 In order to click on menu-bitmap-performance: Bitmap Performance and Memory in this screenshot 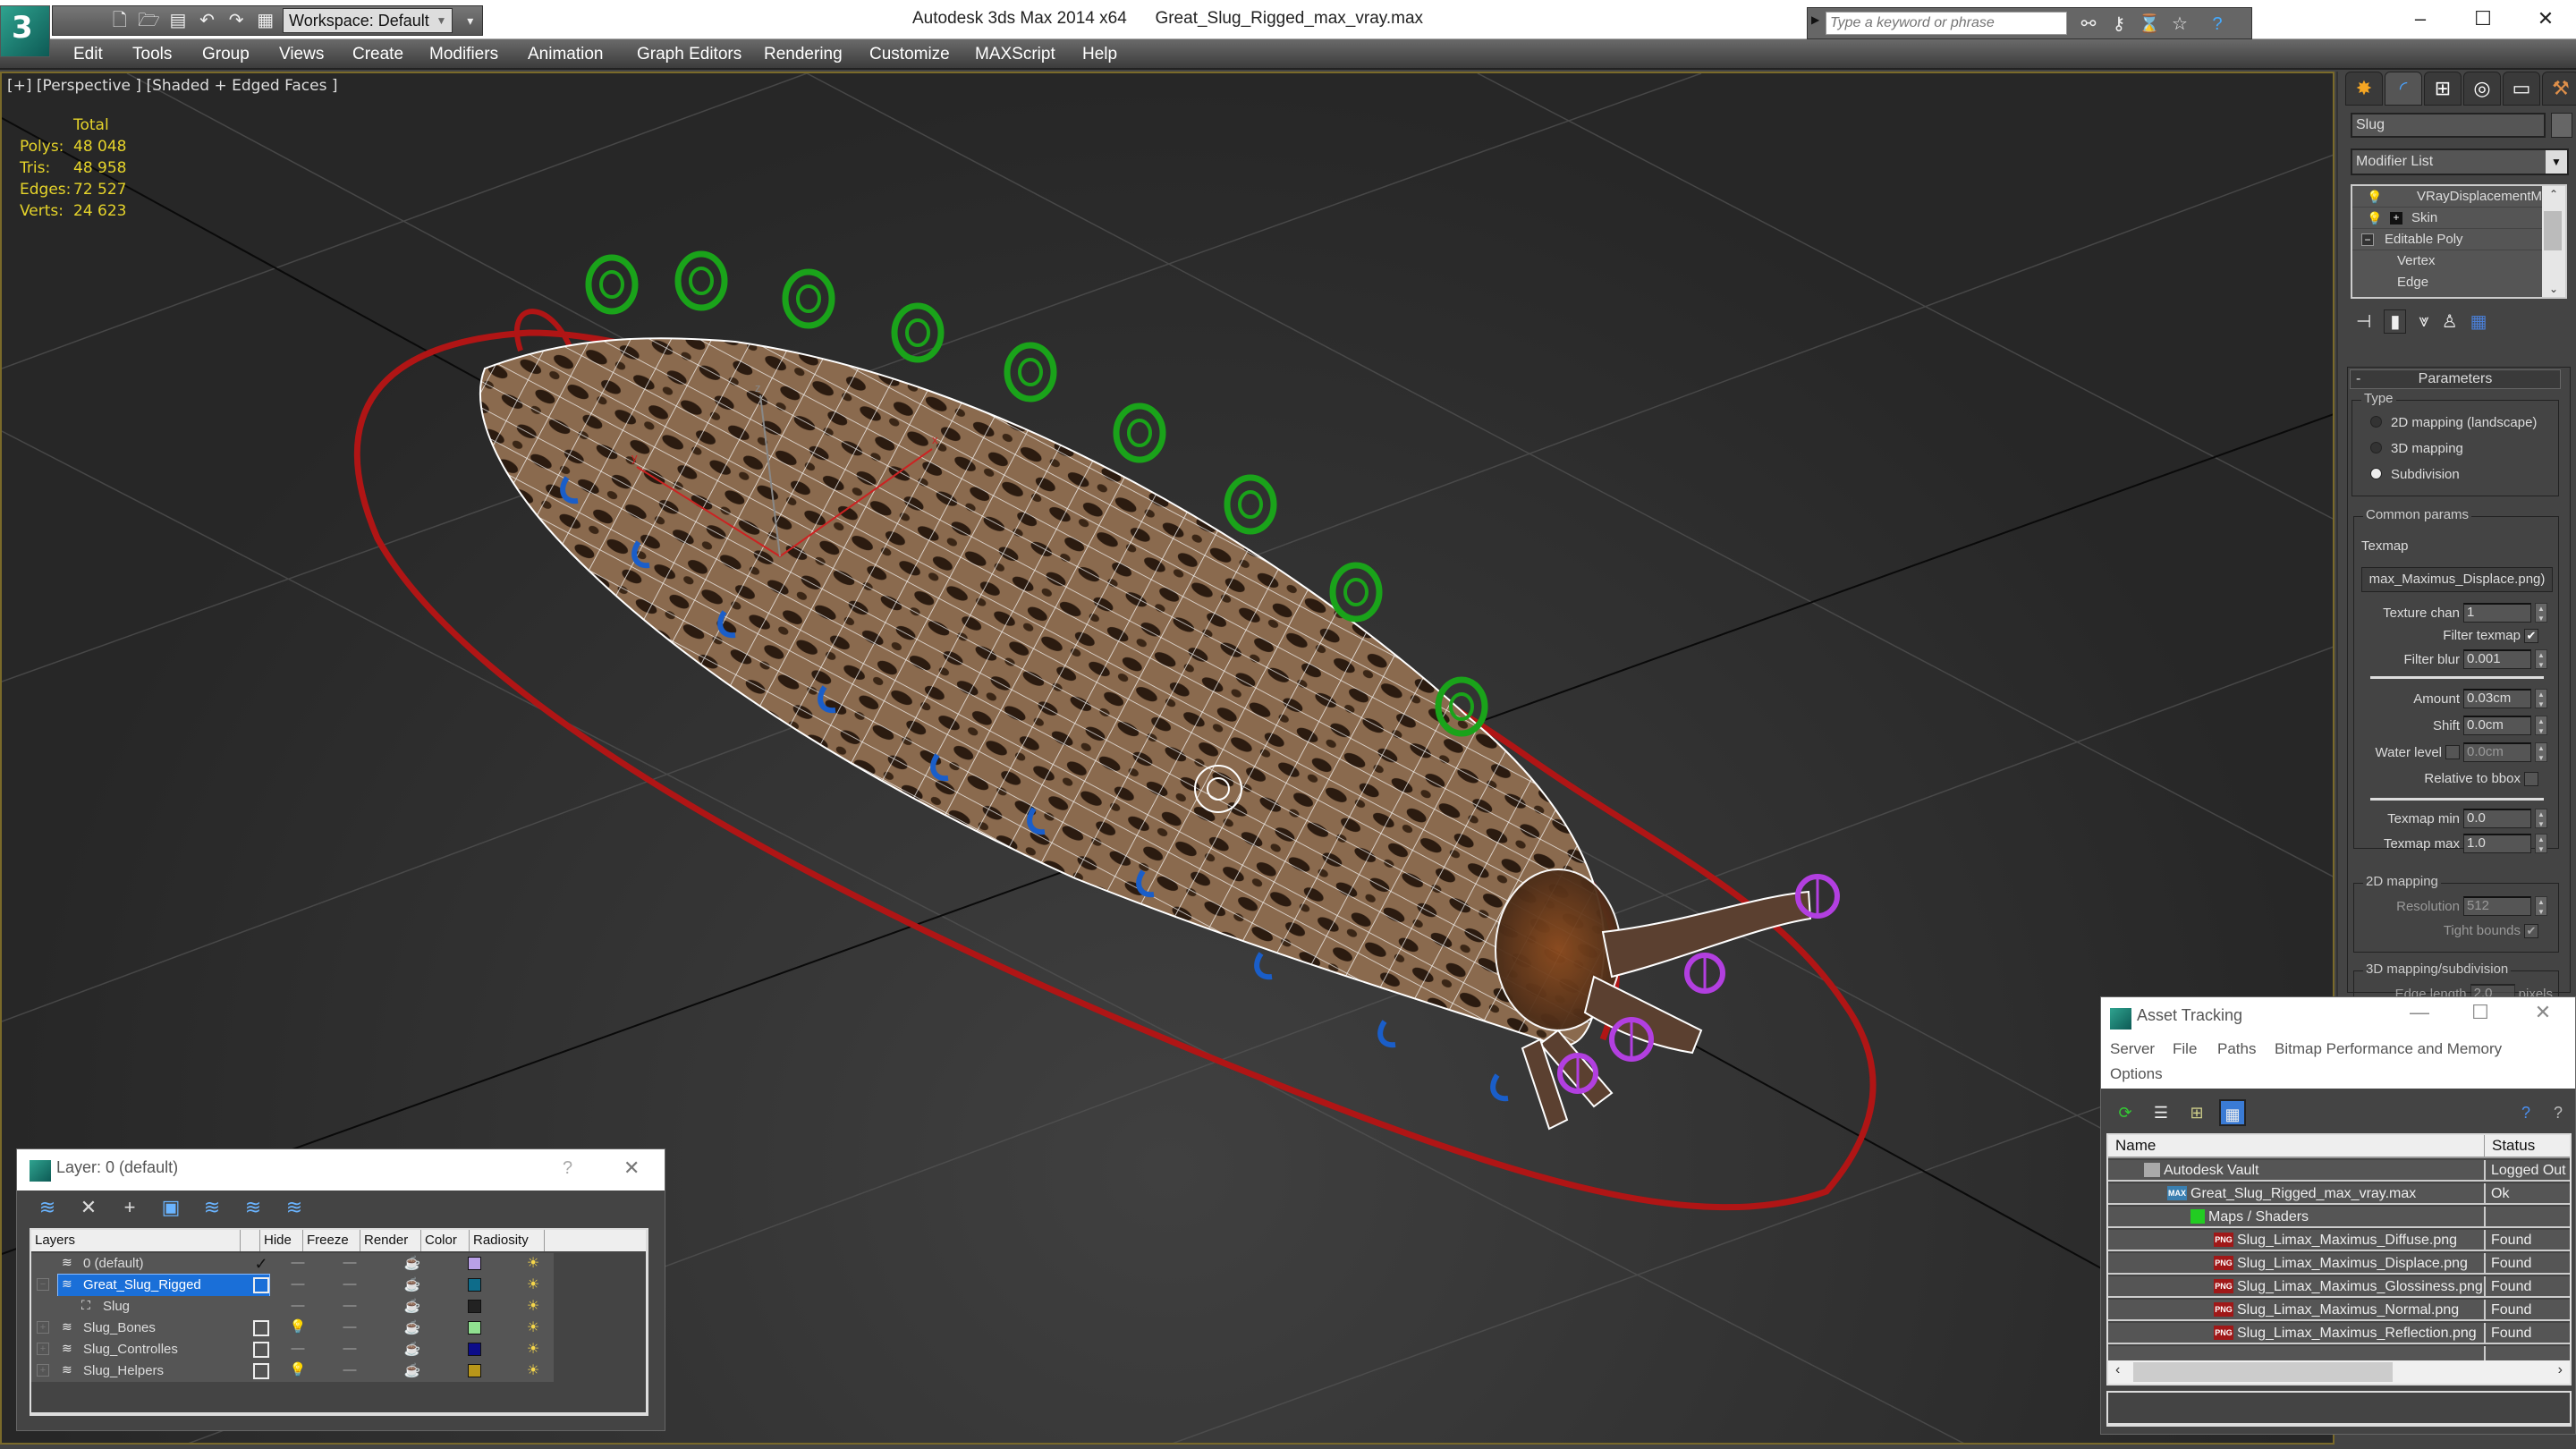, I will do `click(2388, 1049)`.